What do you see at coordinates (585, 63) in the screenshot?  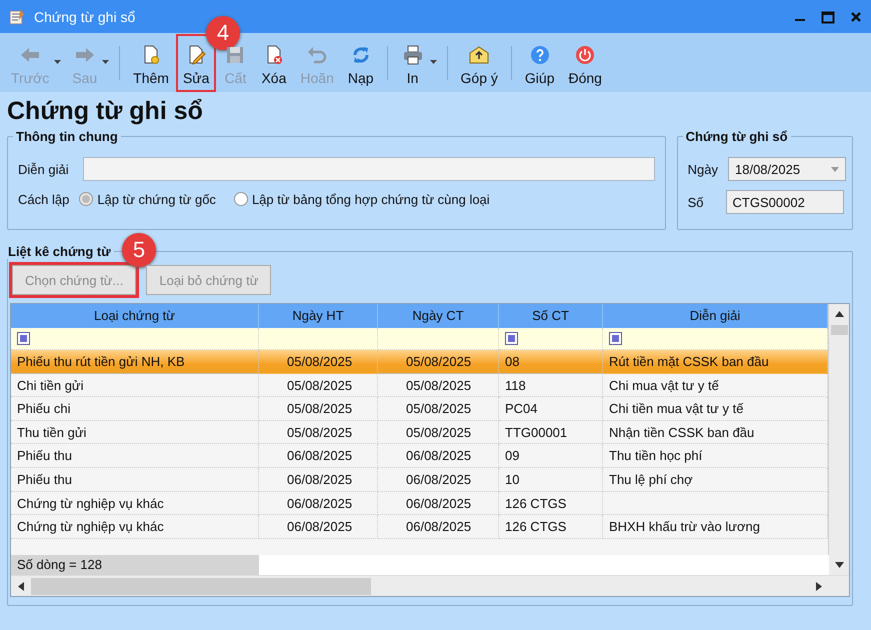 I see `toolbar-button: Đóng` at bounding box center [585, 63].